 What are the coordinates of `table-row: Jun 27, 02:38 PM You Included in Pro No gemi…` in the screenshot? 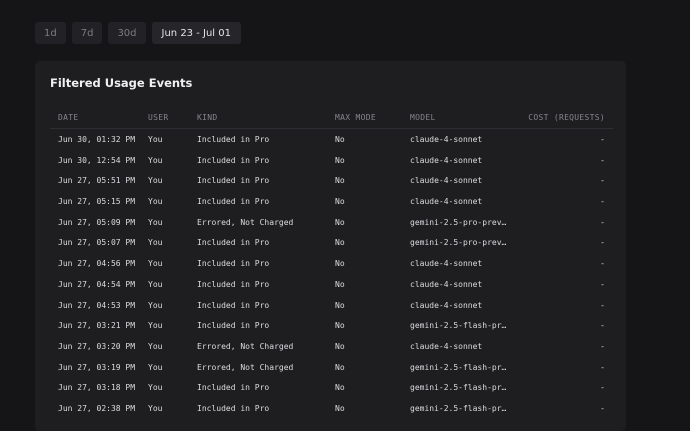 It's located at (331, 408).